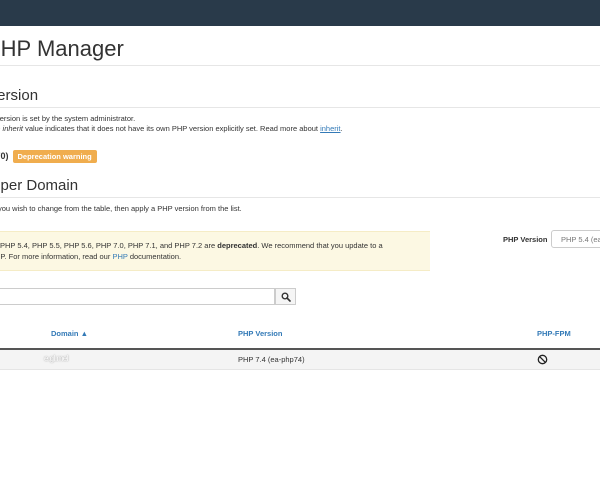 Image resolution: width=600 pixels, height=490 pixels. What do you see at coordinates (56, 358) in the screenshot?
I see `domain-cell: e.gl.mel` at bounding box center [56, 358].